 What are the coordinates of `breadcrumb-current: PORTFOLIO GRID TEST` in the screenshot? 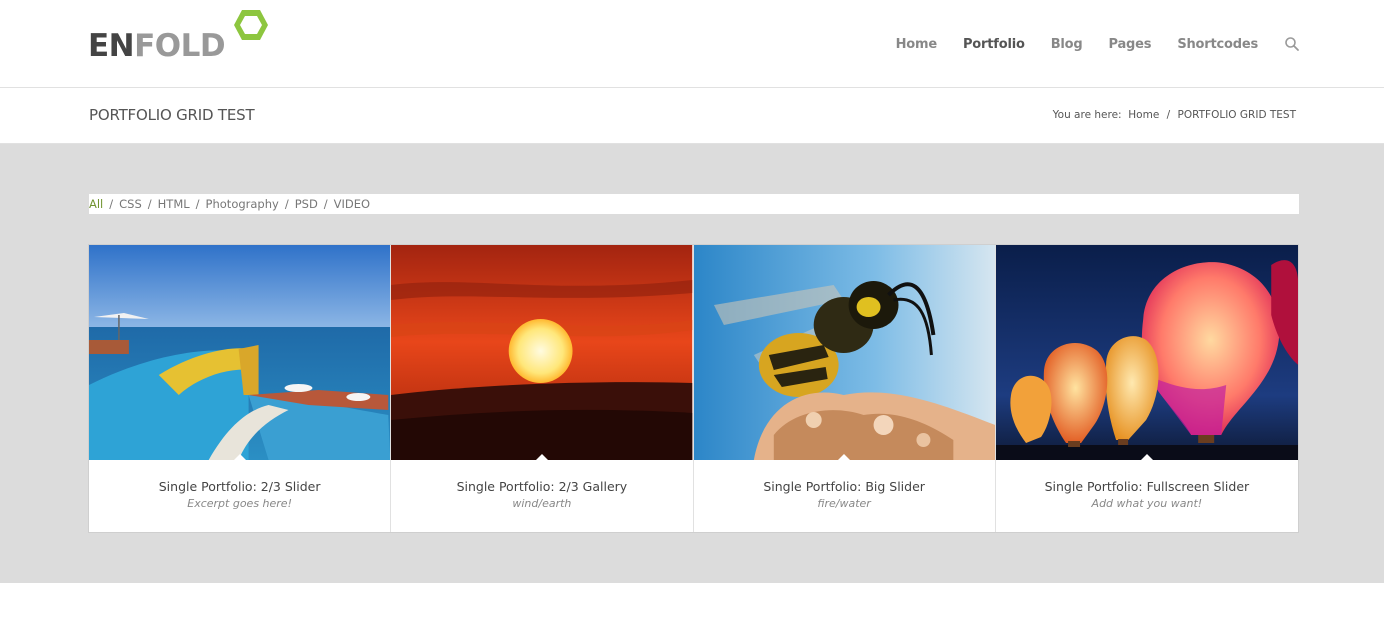 It's located at (1236, 115).